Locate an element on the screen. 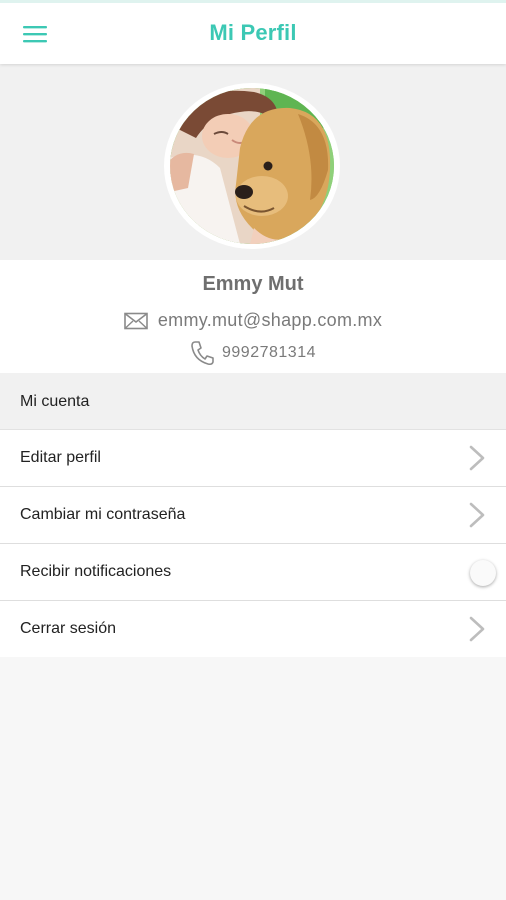 The width and height of the screenshot is (506, 900). profile-photo is located at coordinates (252, 166).